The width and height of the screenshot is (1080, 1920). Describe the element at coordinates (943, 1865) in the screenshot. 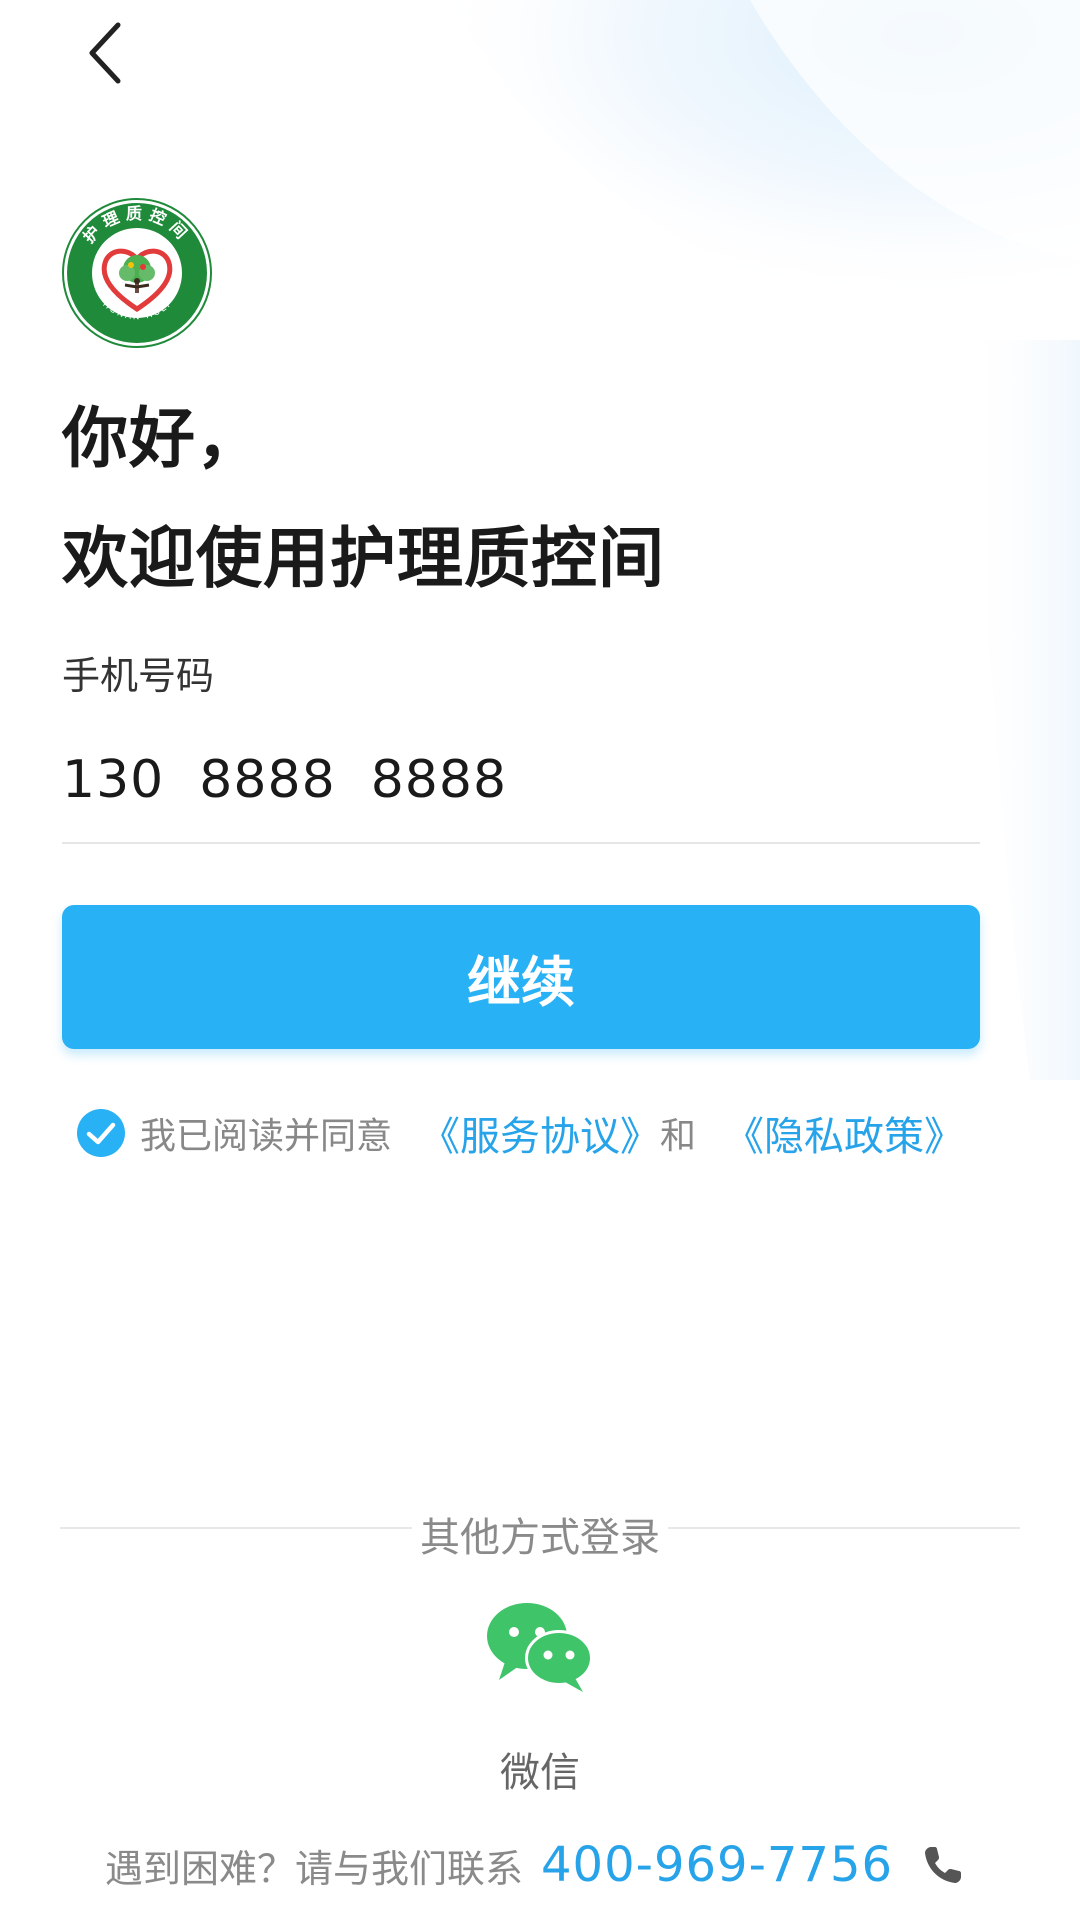

I see `phone-icon` at that location.